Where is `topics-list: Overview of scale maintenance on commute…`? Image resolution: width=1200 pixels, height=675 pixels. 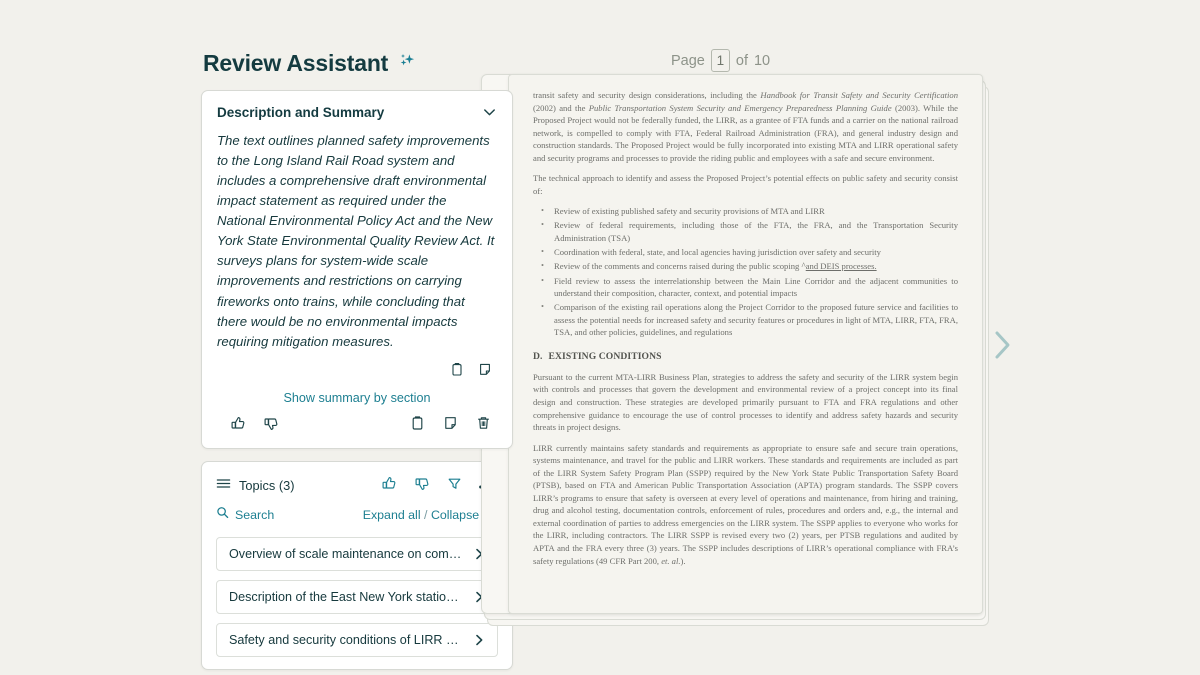
topics-list: Overview of scale maintenance on commute… is located at coordinates (357, 590).